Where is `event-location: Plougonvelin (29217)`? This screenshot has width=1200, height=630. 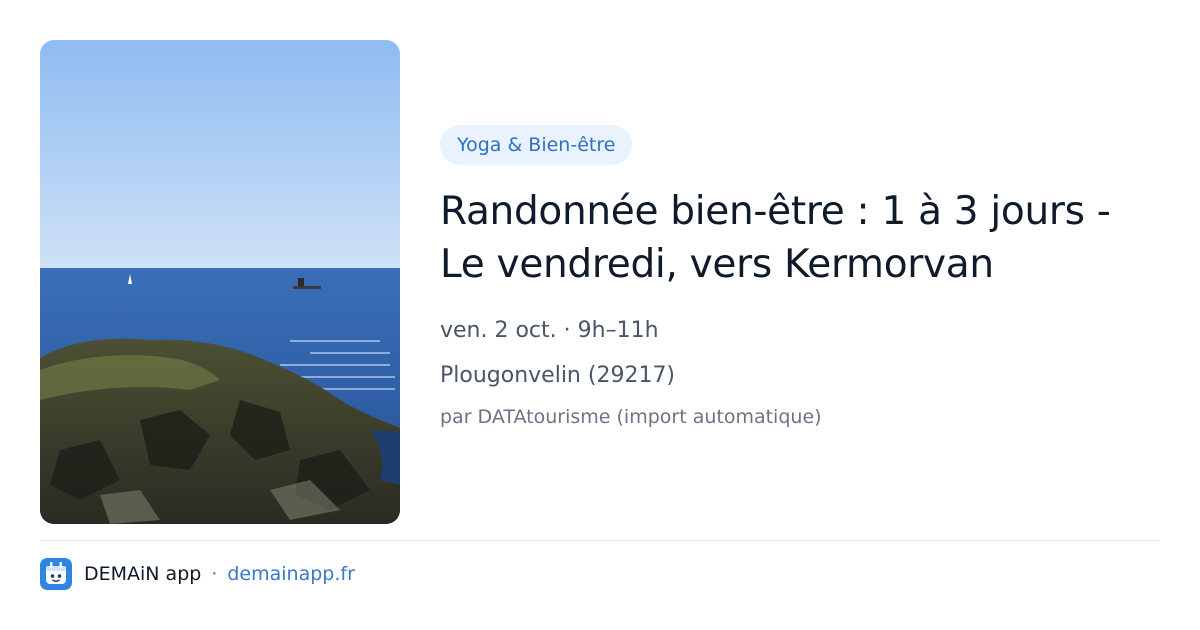 event-location: Plougonvelin (29217) is located at coordinates (558, 375).